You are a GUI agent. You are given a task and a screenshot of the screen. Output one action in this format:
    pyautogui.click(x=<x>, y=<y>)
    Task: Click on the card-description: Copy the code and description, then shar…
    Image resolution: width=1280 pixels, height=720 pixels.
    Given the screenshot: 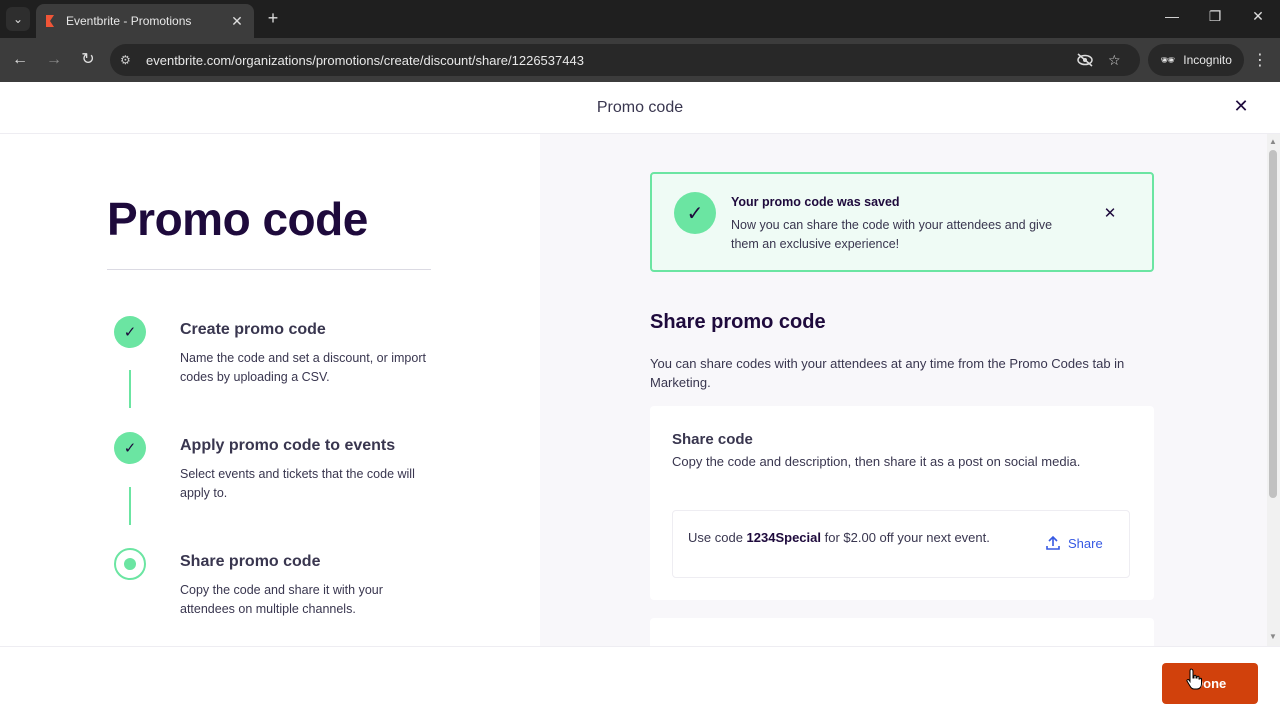 What is the action you would take?
    pyautogui.click(x=876, y=461)
    